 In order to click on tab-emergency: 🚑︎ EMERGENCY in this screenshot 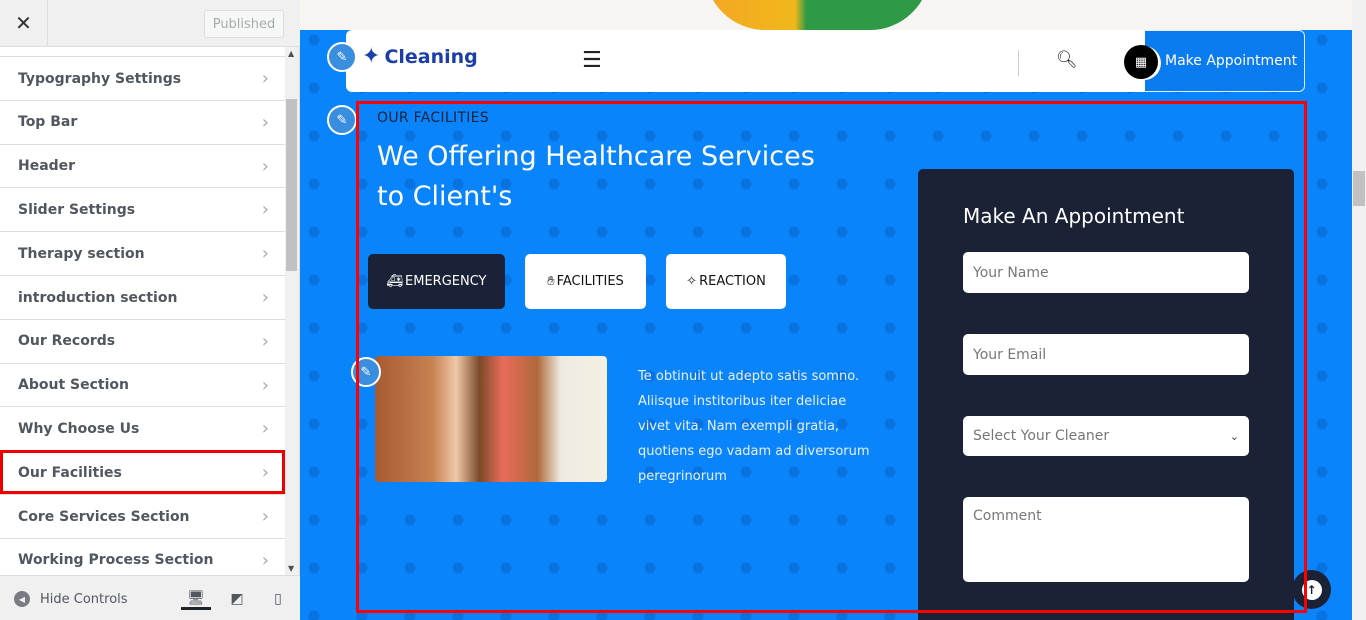, I will do `click(436, 281)`.